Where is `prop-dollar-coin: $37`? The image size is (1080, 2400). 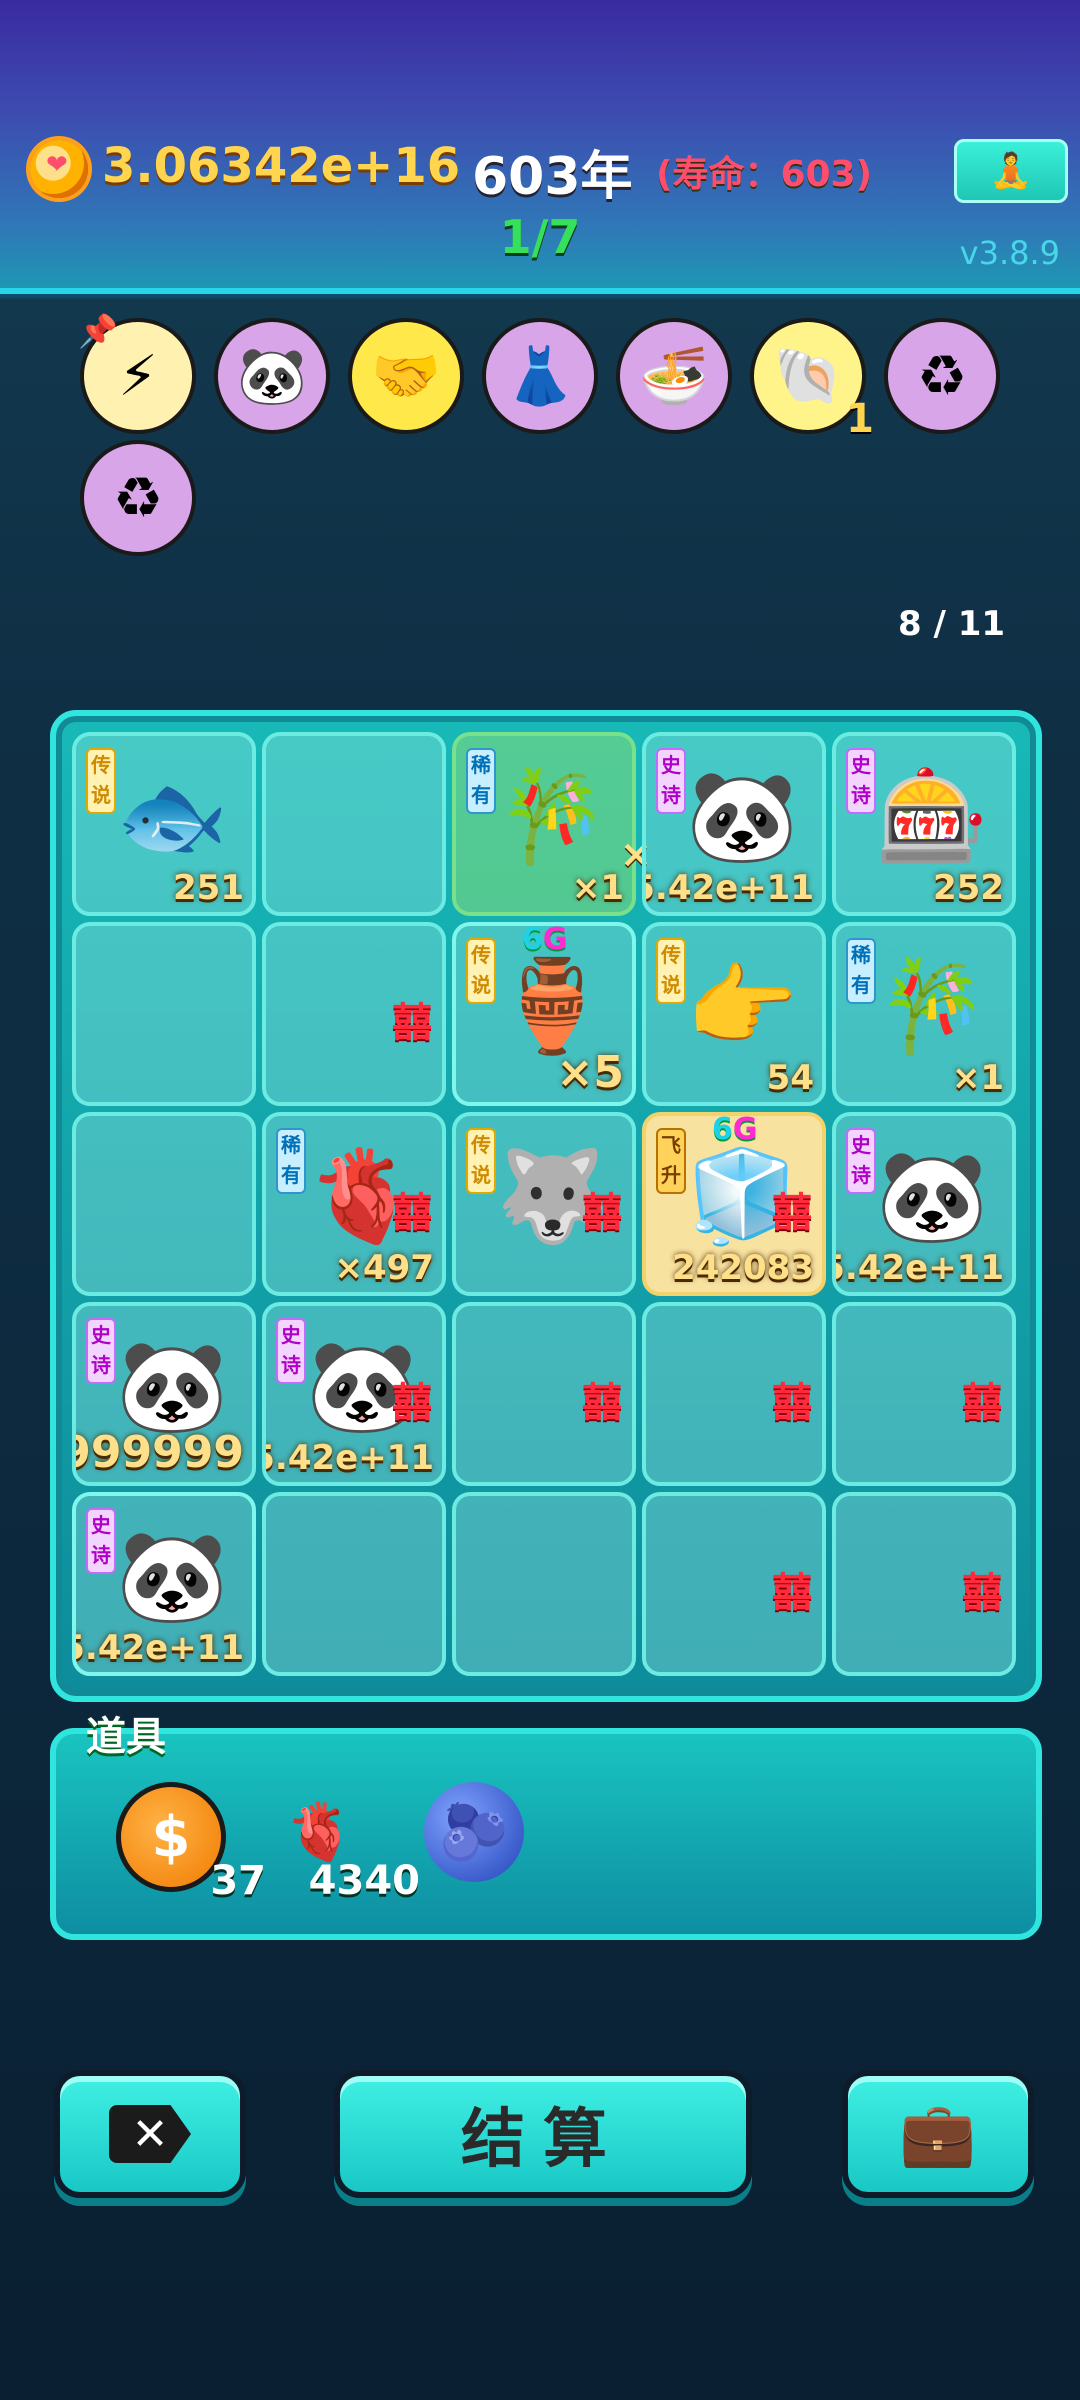 prop-dollar-coin: $37 is located at coordinates (191, 1843).